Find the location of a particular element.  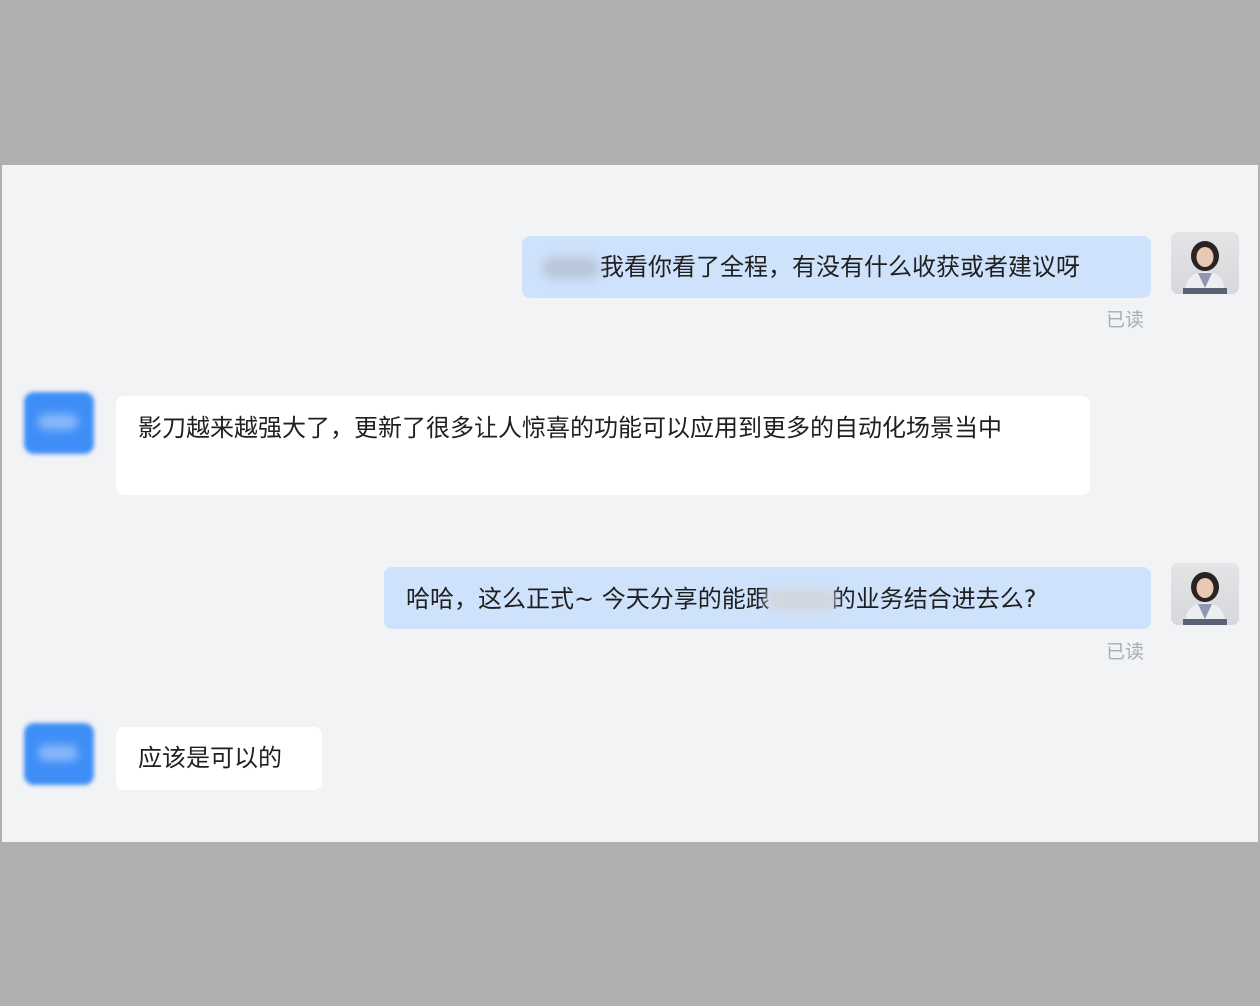

sent-message-bubble: 哈哈，这么正式~ 今天分享的能跟 的业务结合进去么? is located at coordinates (767, 598).